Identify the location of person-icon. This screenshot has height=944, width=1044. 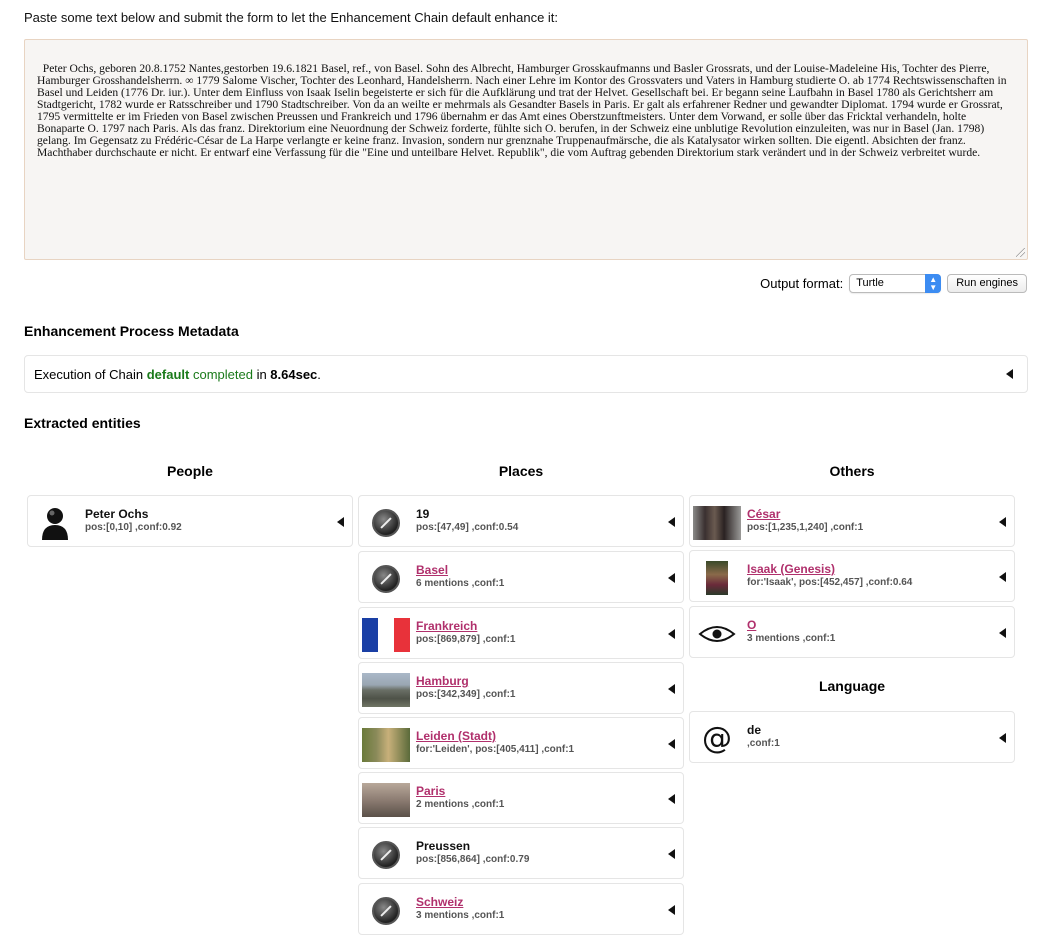
(55, 523).